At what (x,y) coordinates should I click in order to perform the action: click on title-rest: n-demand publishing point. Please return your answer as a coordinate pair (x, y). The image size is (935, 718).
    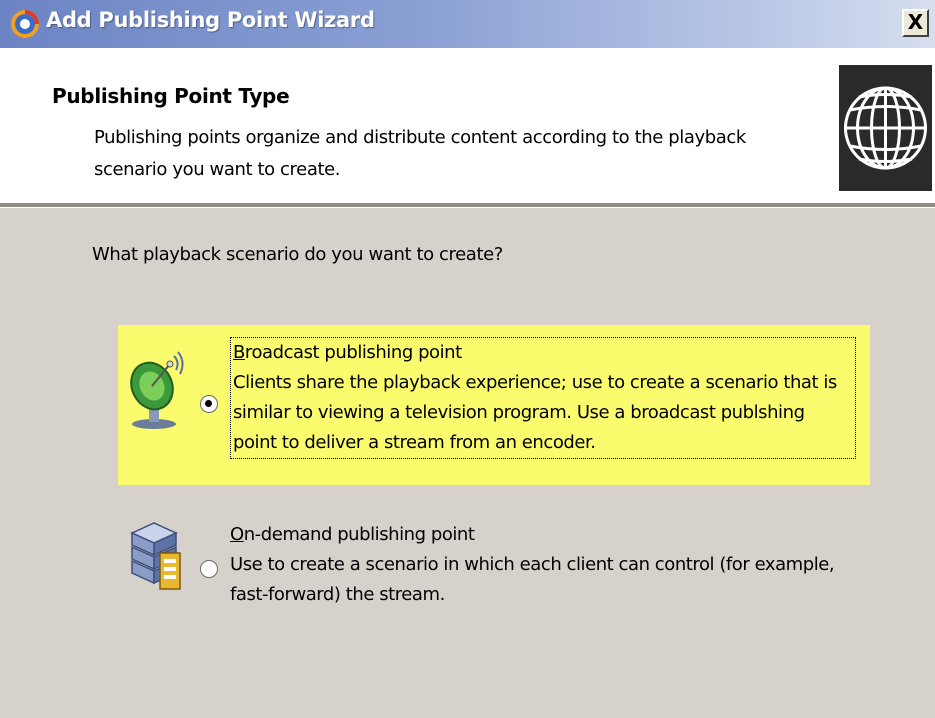
    Looking at the image, I should click on (359, 534).